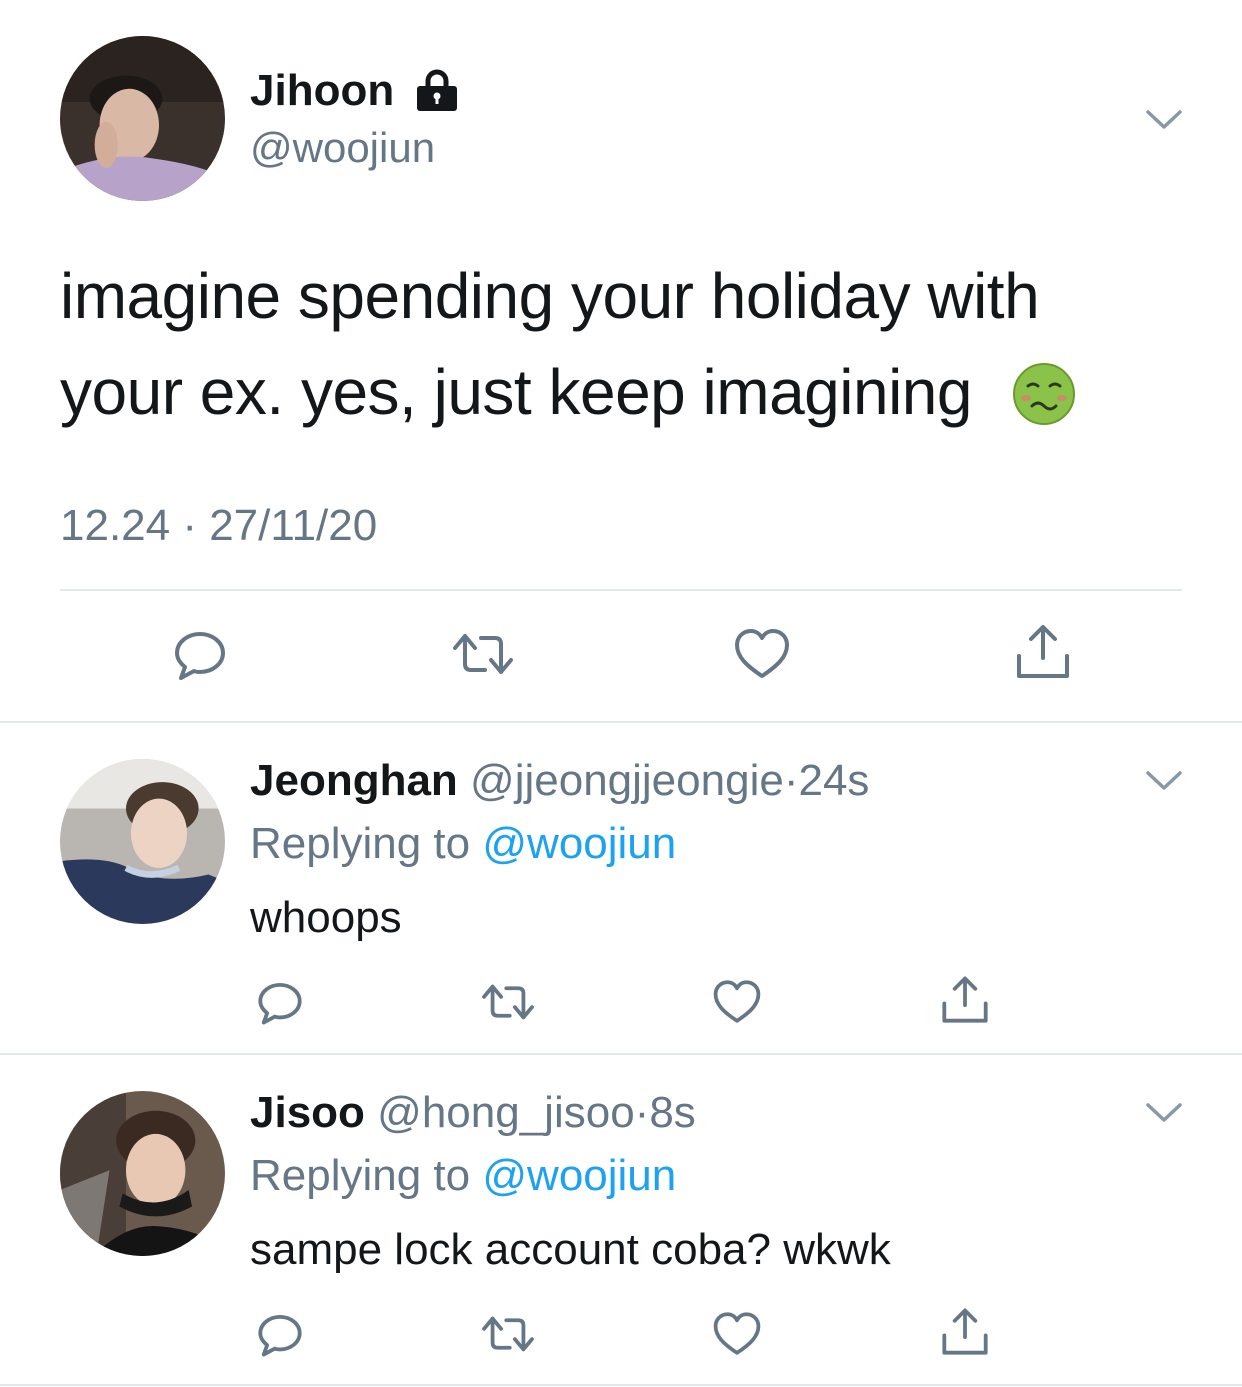 This screenshot has width=1242, height=1387. I want to click on relative-time: 24s, so click(833, 780).